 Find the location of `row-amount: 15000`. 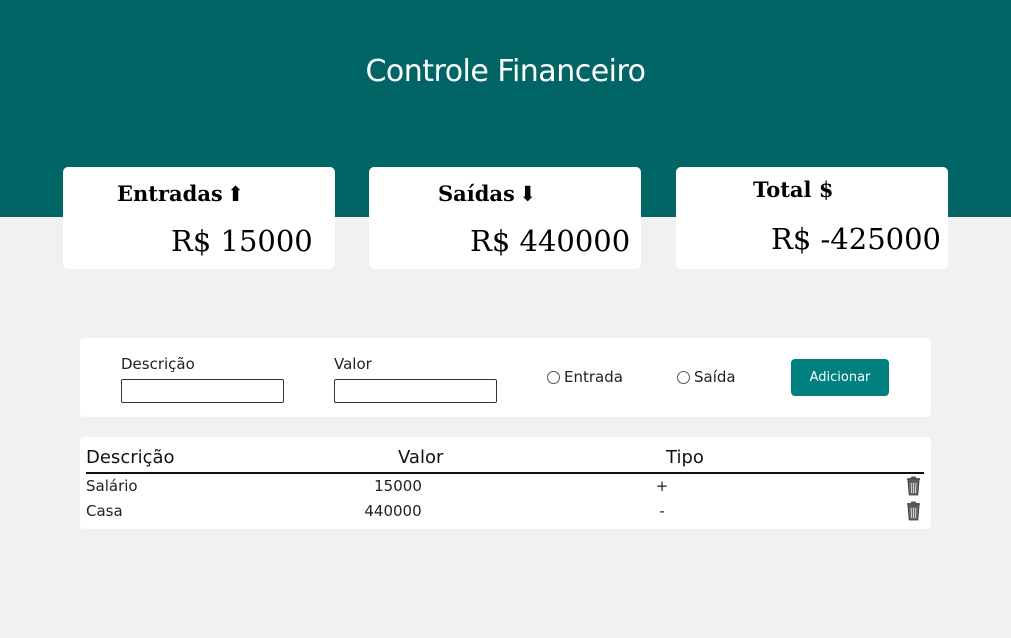

row-amount: 15000 is located at coordinates (398, 486).